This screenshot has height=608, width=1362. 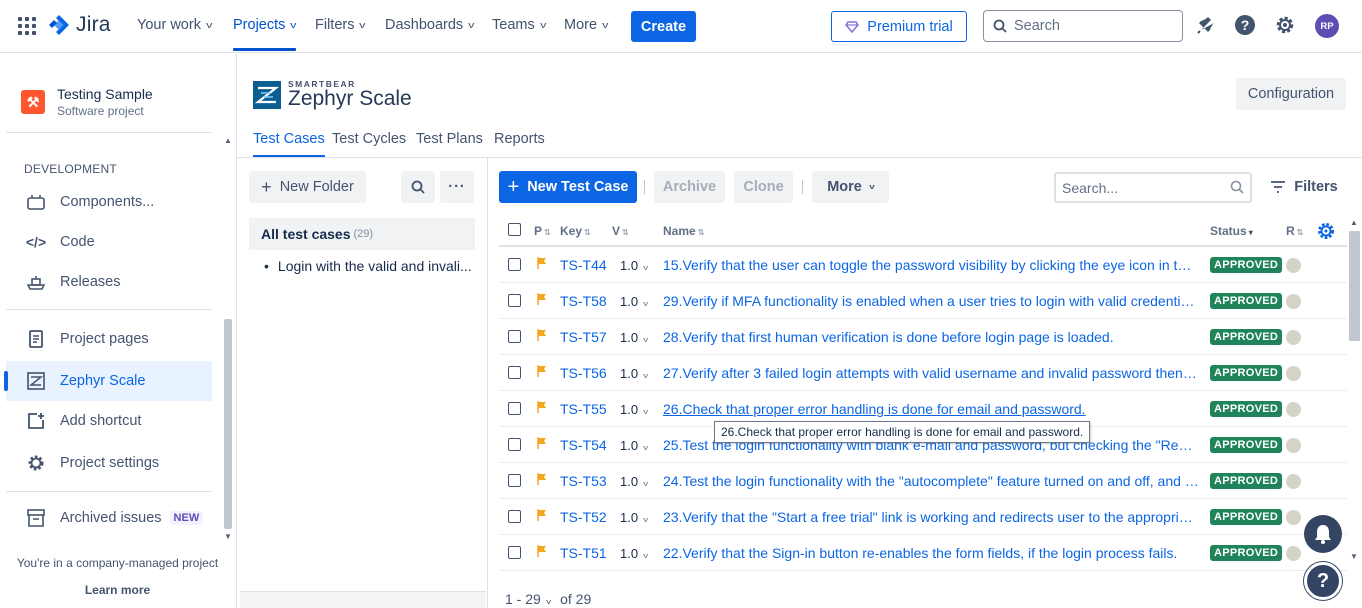 I want to click on project-header: ⚒ Testing Sample Software project, so click(x=87, y=102).